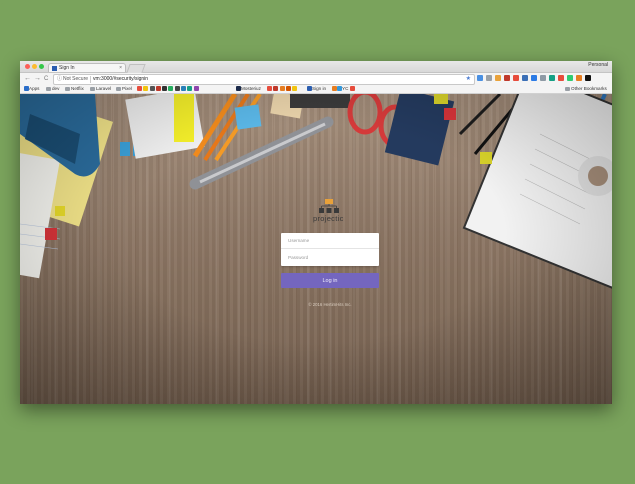 The height and width of the screenshot is (484, 635). I want to click on close-window-button, so click(27, 66).